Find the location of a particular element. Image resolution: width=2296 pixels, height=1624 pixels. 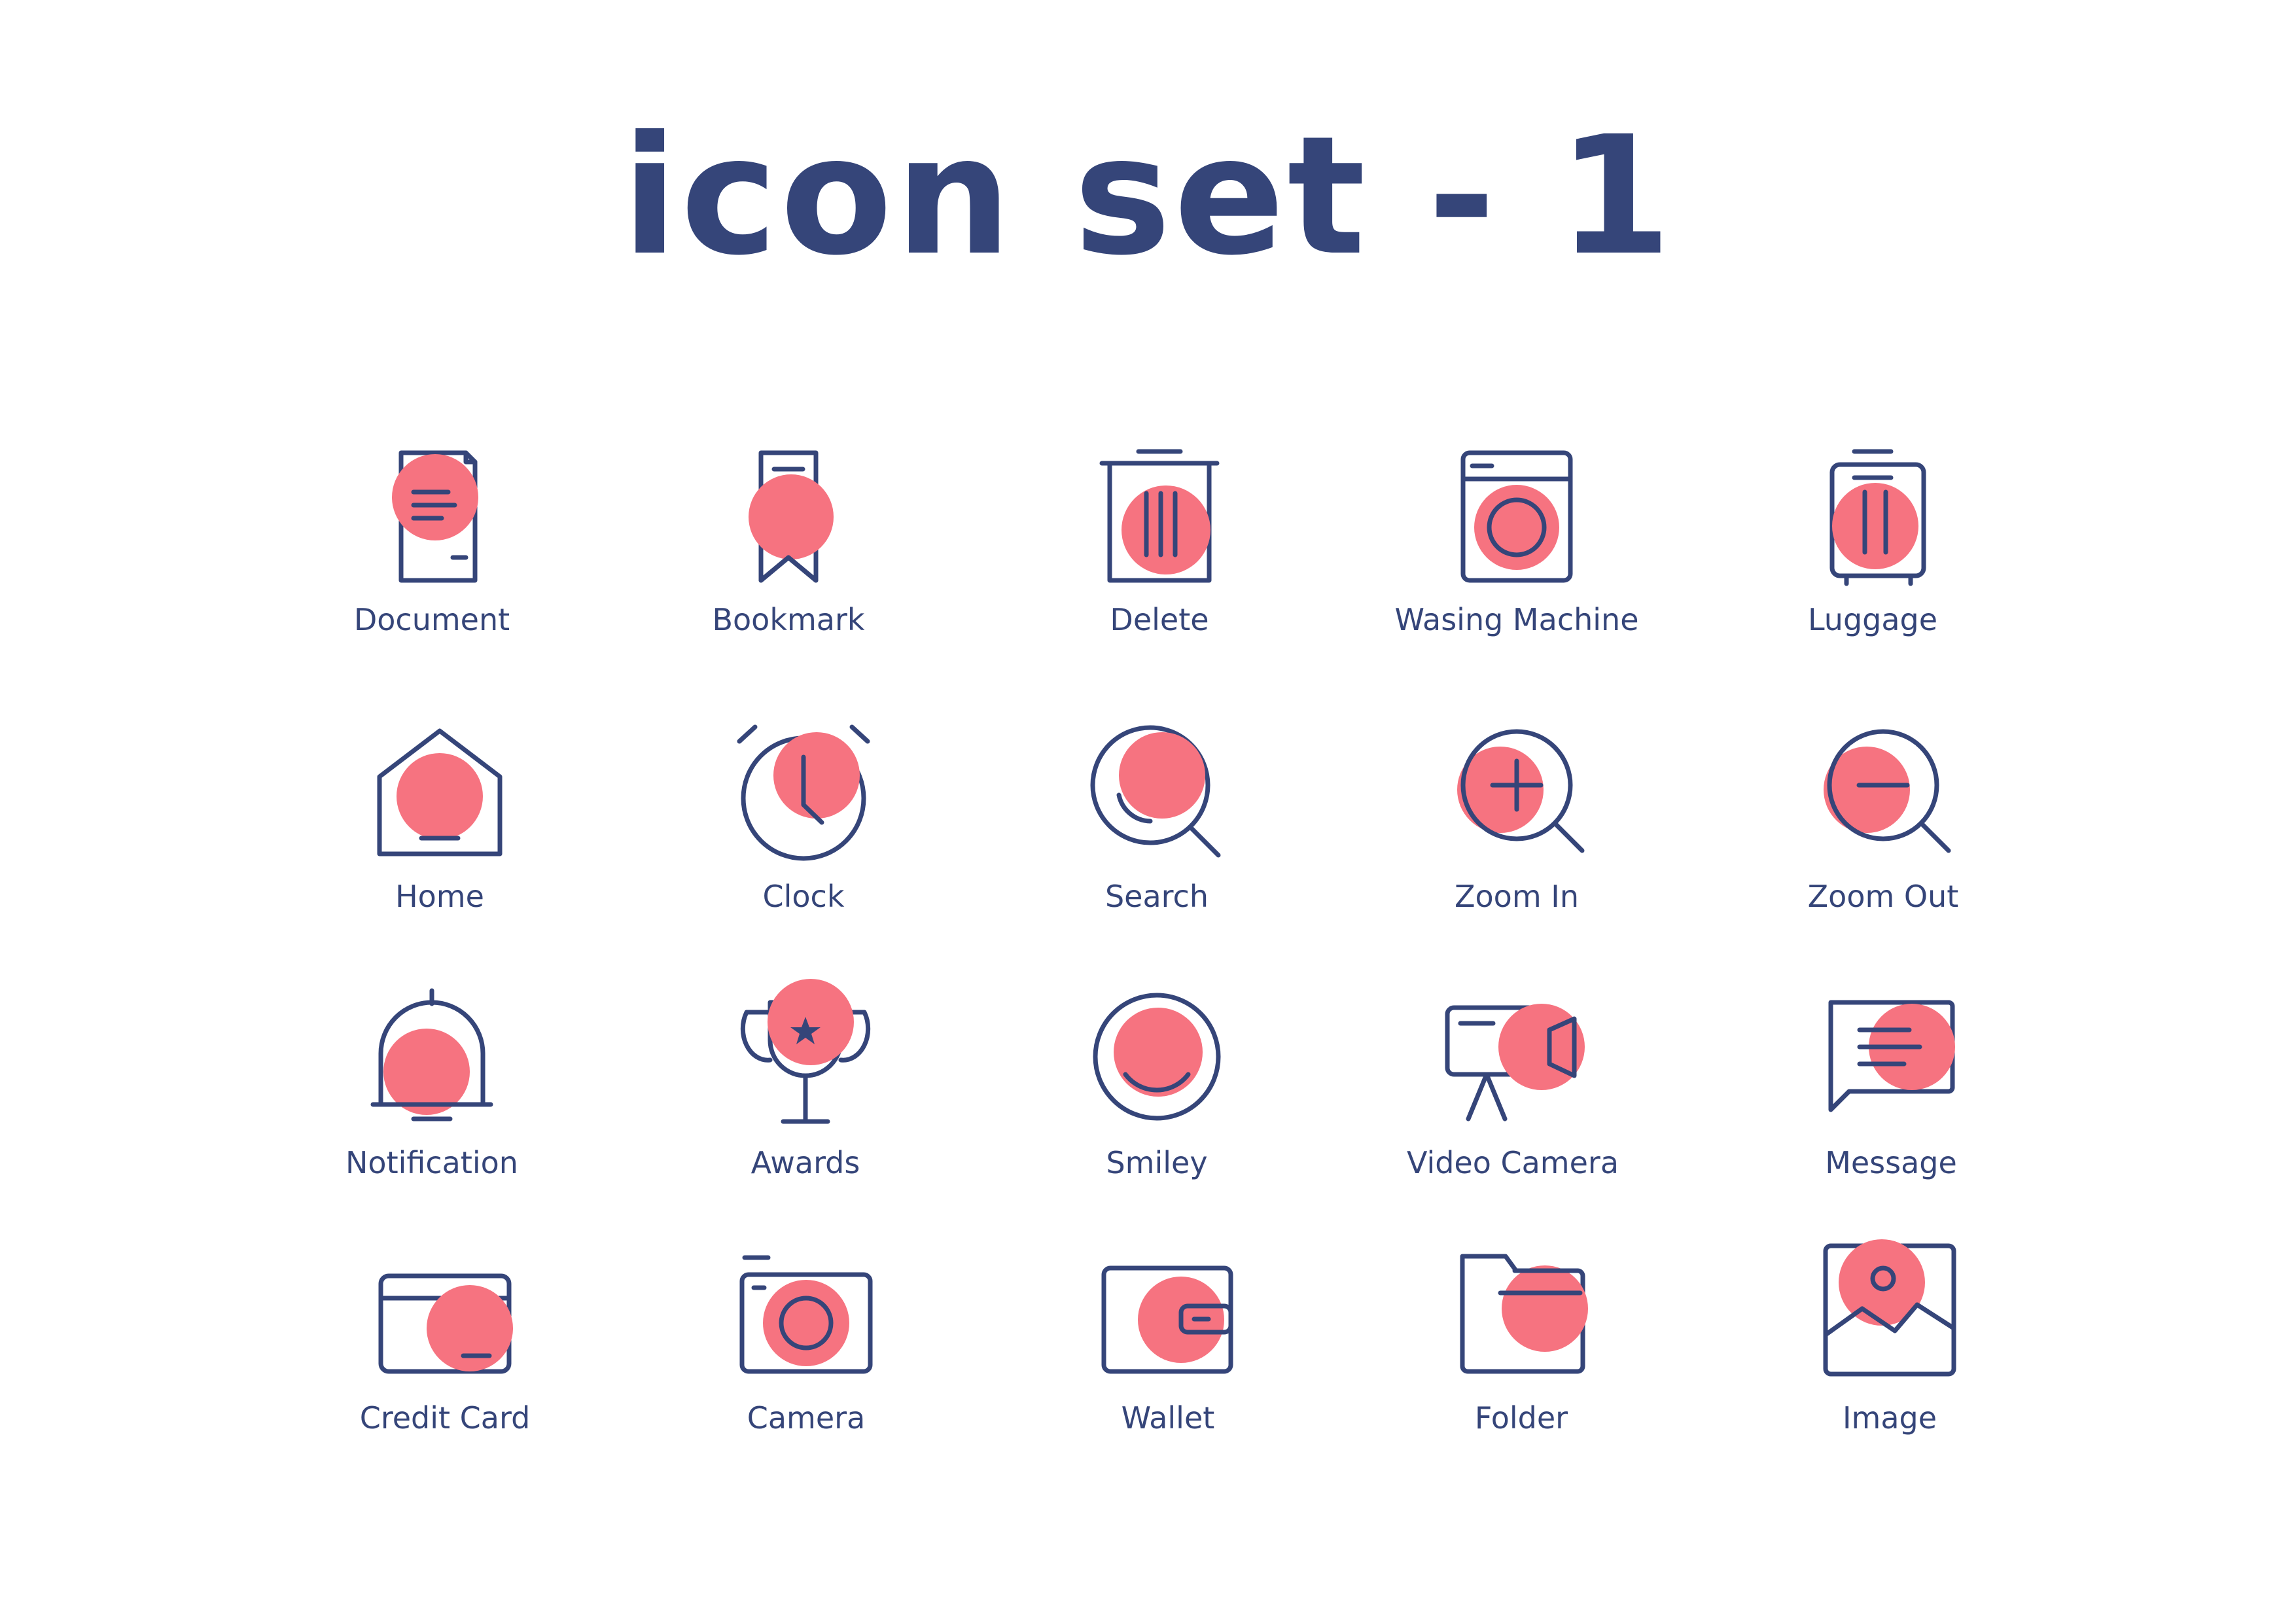

icon-card-luggage: Luggage is located at coordinates (1872, 557).